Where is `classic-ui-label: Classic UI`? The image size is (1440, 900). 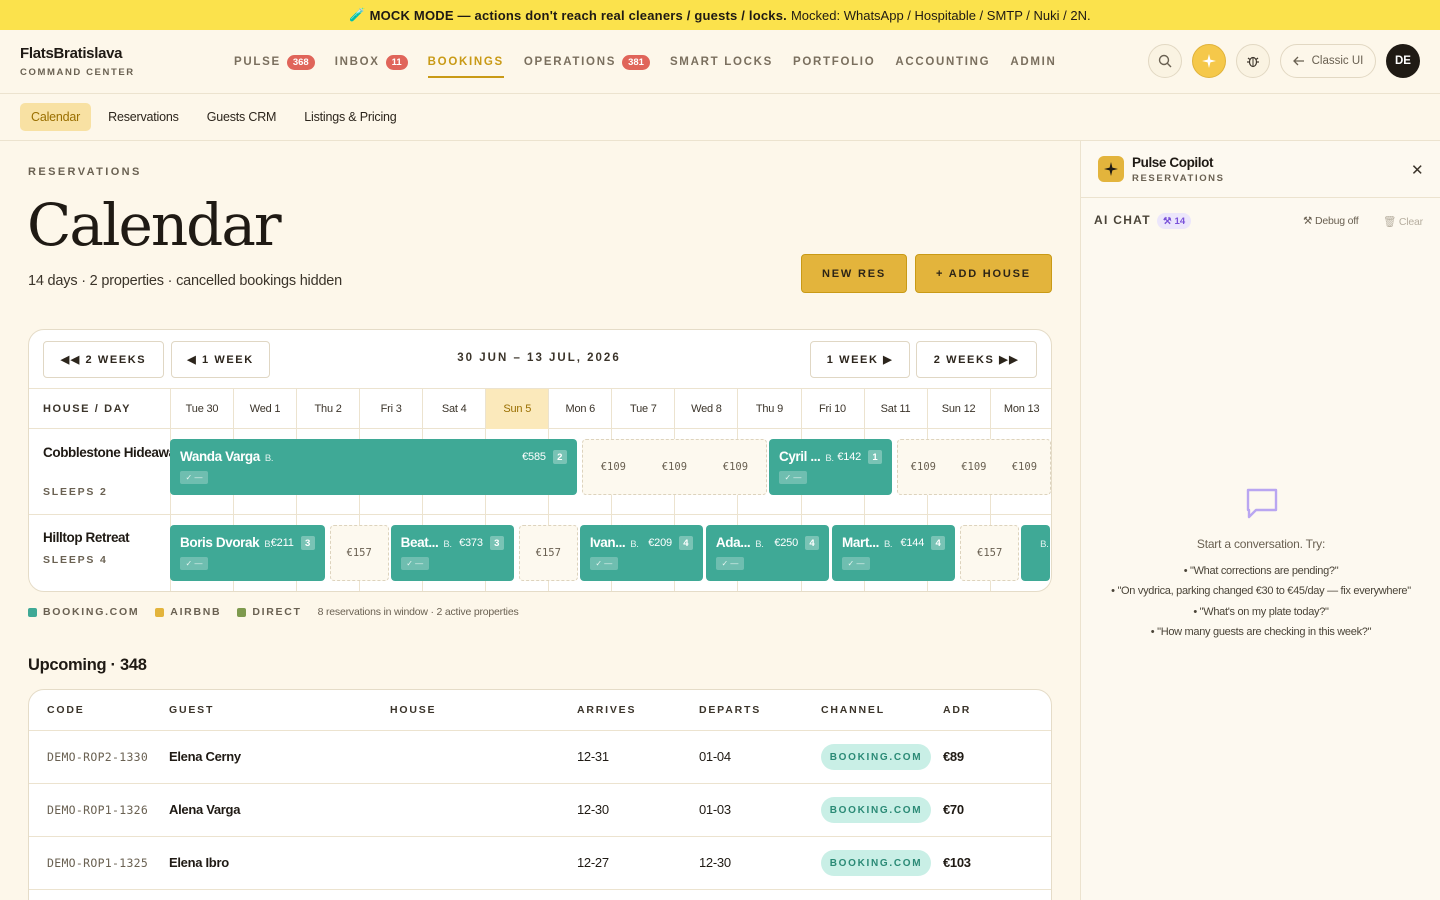 classic-ui-label: Classic UI is located at coordinates (1337, 61).